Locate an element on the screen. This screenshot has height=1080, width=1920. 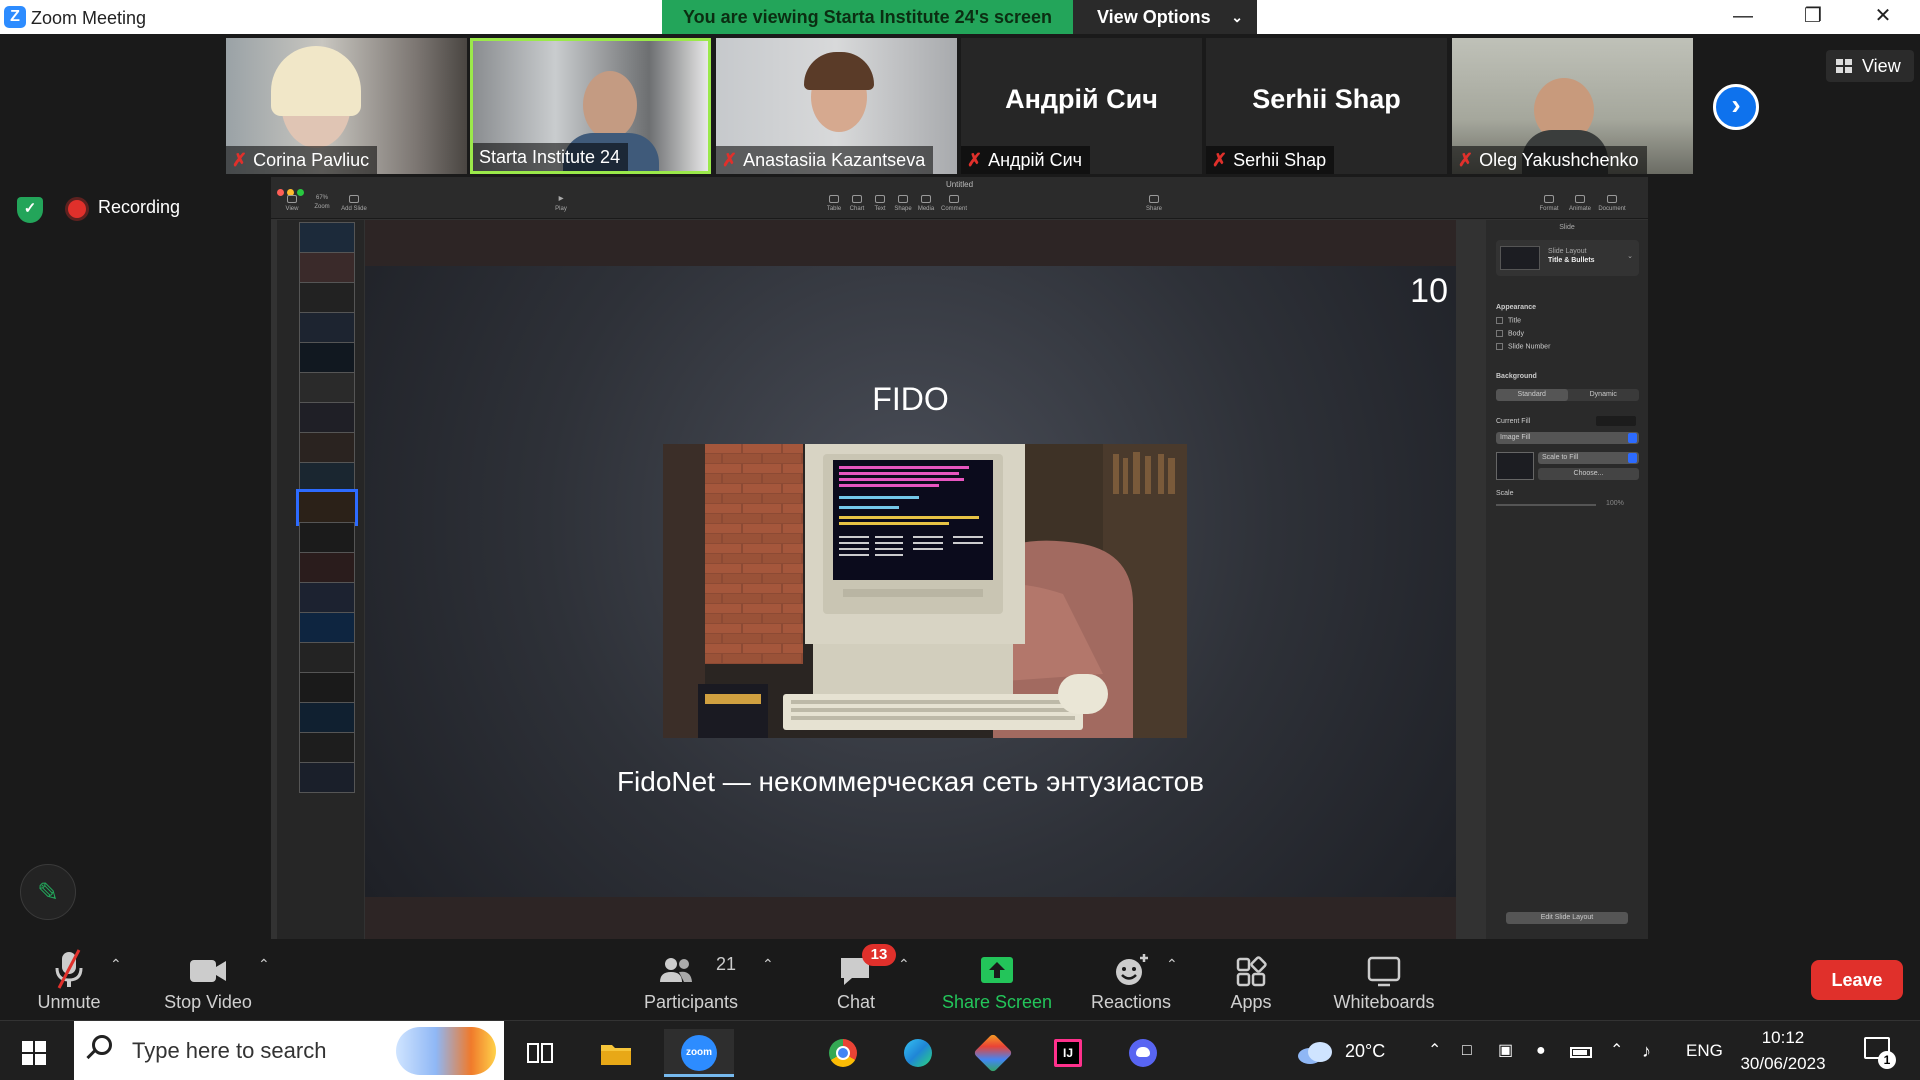
chat-badge: 13 is located at coordinates (879, 955).